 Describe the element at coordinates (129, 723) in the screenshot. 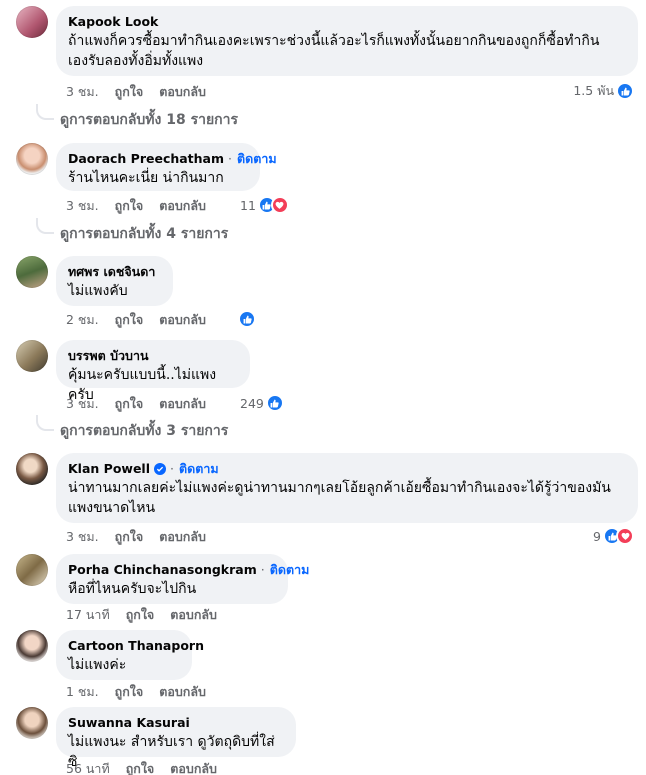

I see `author-name: Suwanna Kasurai` at that location.